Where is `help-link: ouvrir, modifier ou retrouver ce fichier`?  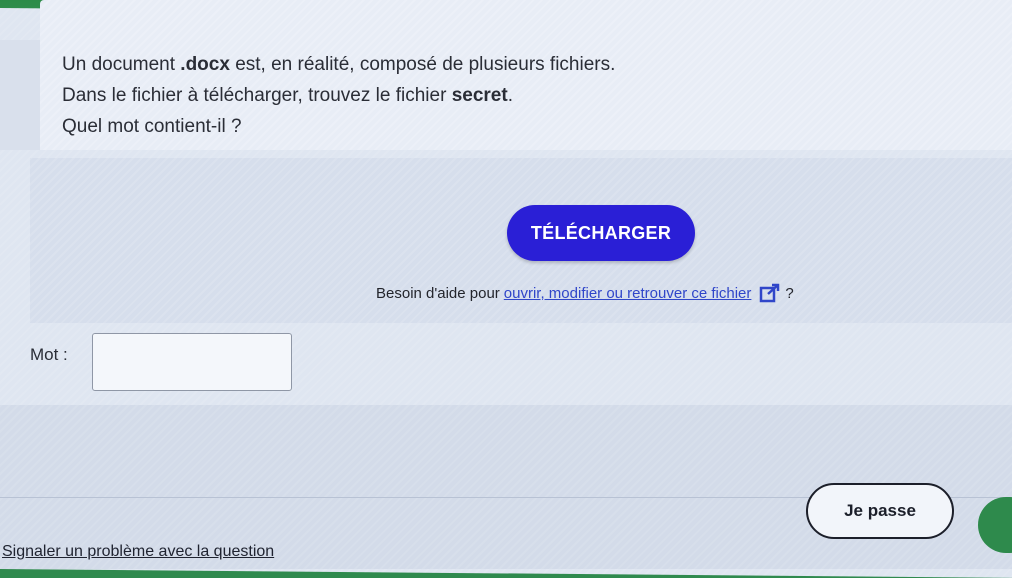 help-link: ouvrir, modifier ou retrouver ce fichier is located at coordinates (628, 293).